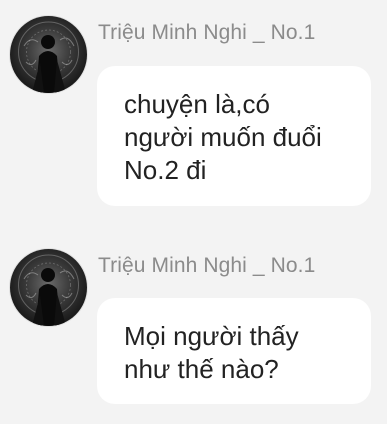  I want to click on message-text: Mọi người thấy như thế nào?, so click(211, 352).